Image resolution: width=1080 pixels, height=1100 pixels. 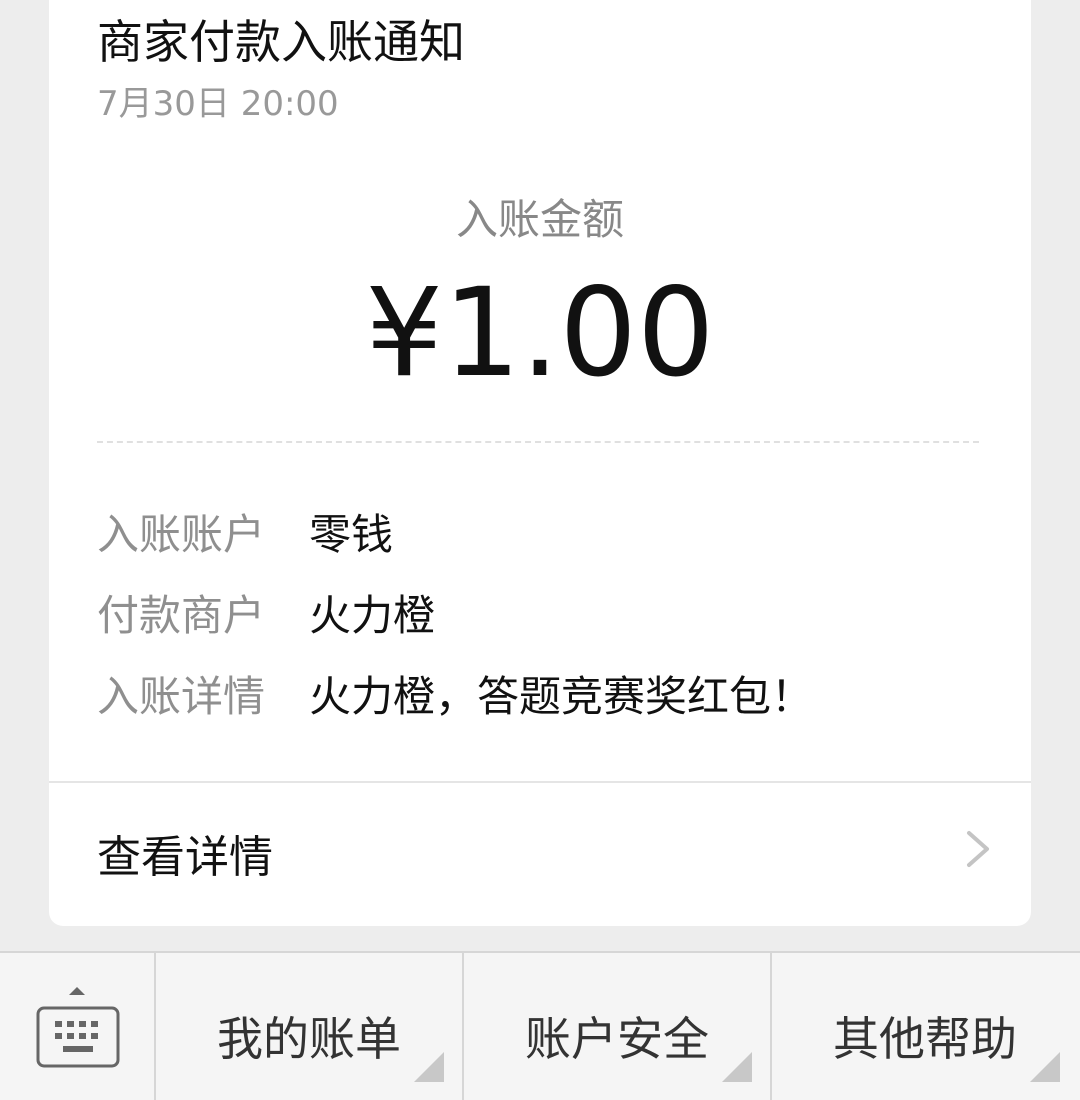 I want to click on keyboard-icon, so click(x=78, y=1027).